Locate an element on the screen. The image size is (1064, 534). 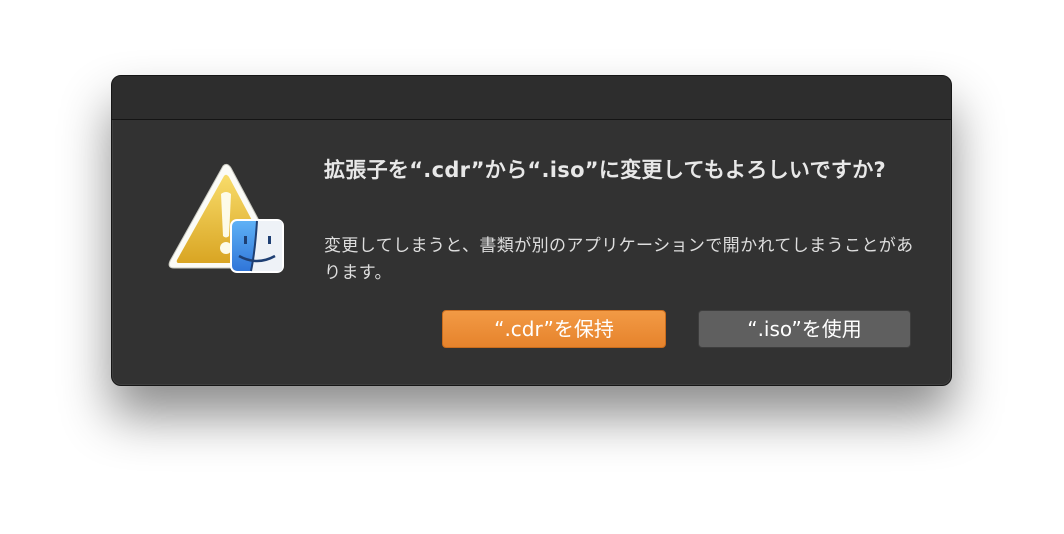
dialog-title: 拡張子を“.cdr”から“.iso”に変更してもよろしいですか? is located at coordinates (605, 170).